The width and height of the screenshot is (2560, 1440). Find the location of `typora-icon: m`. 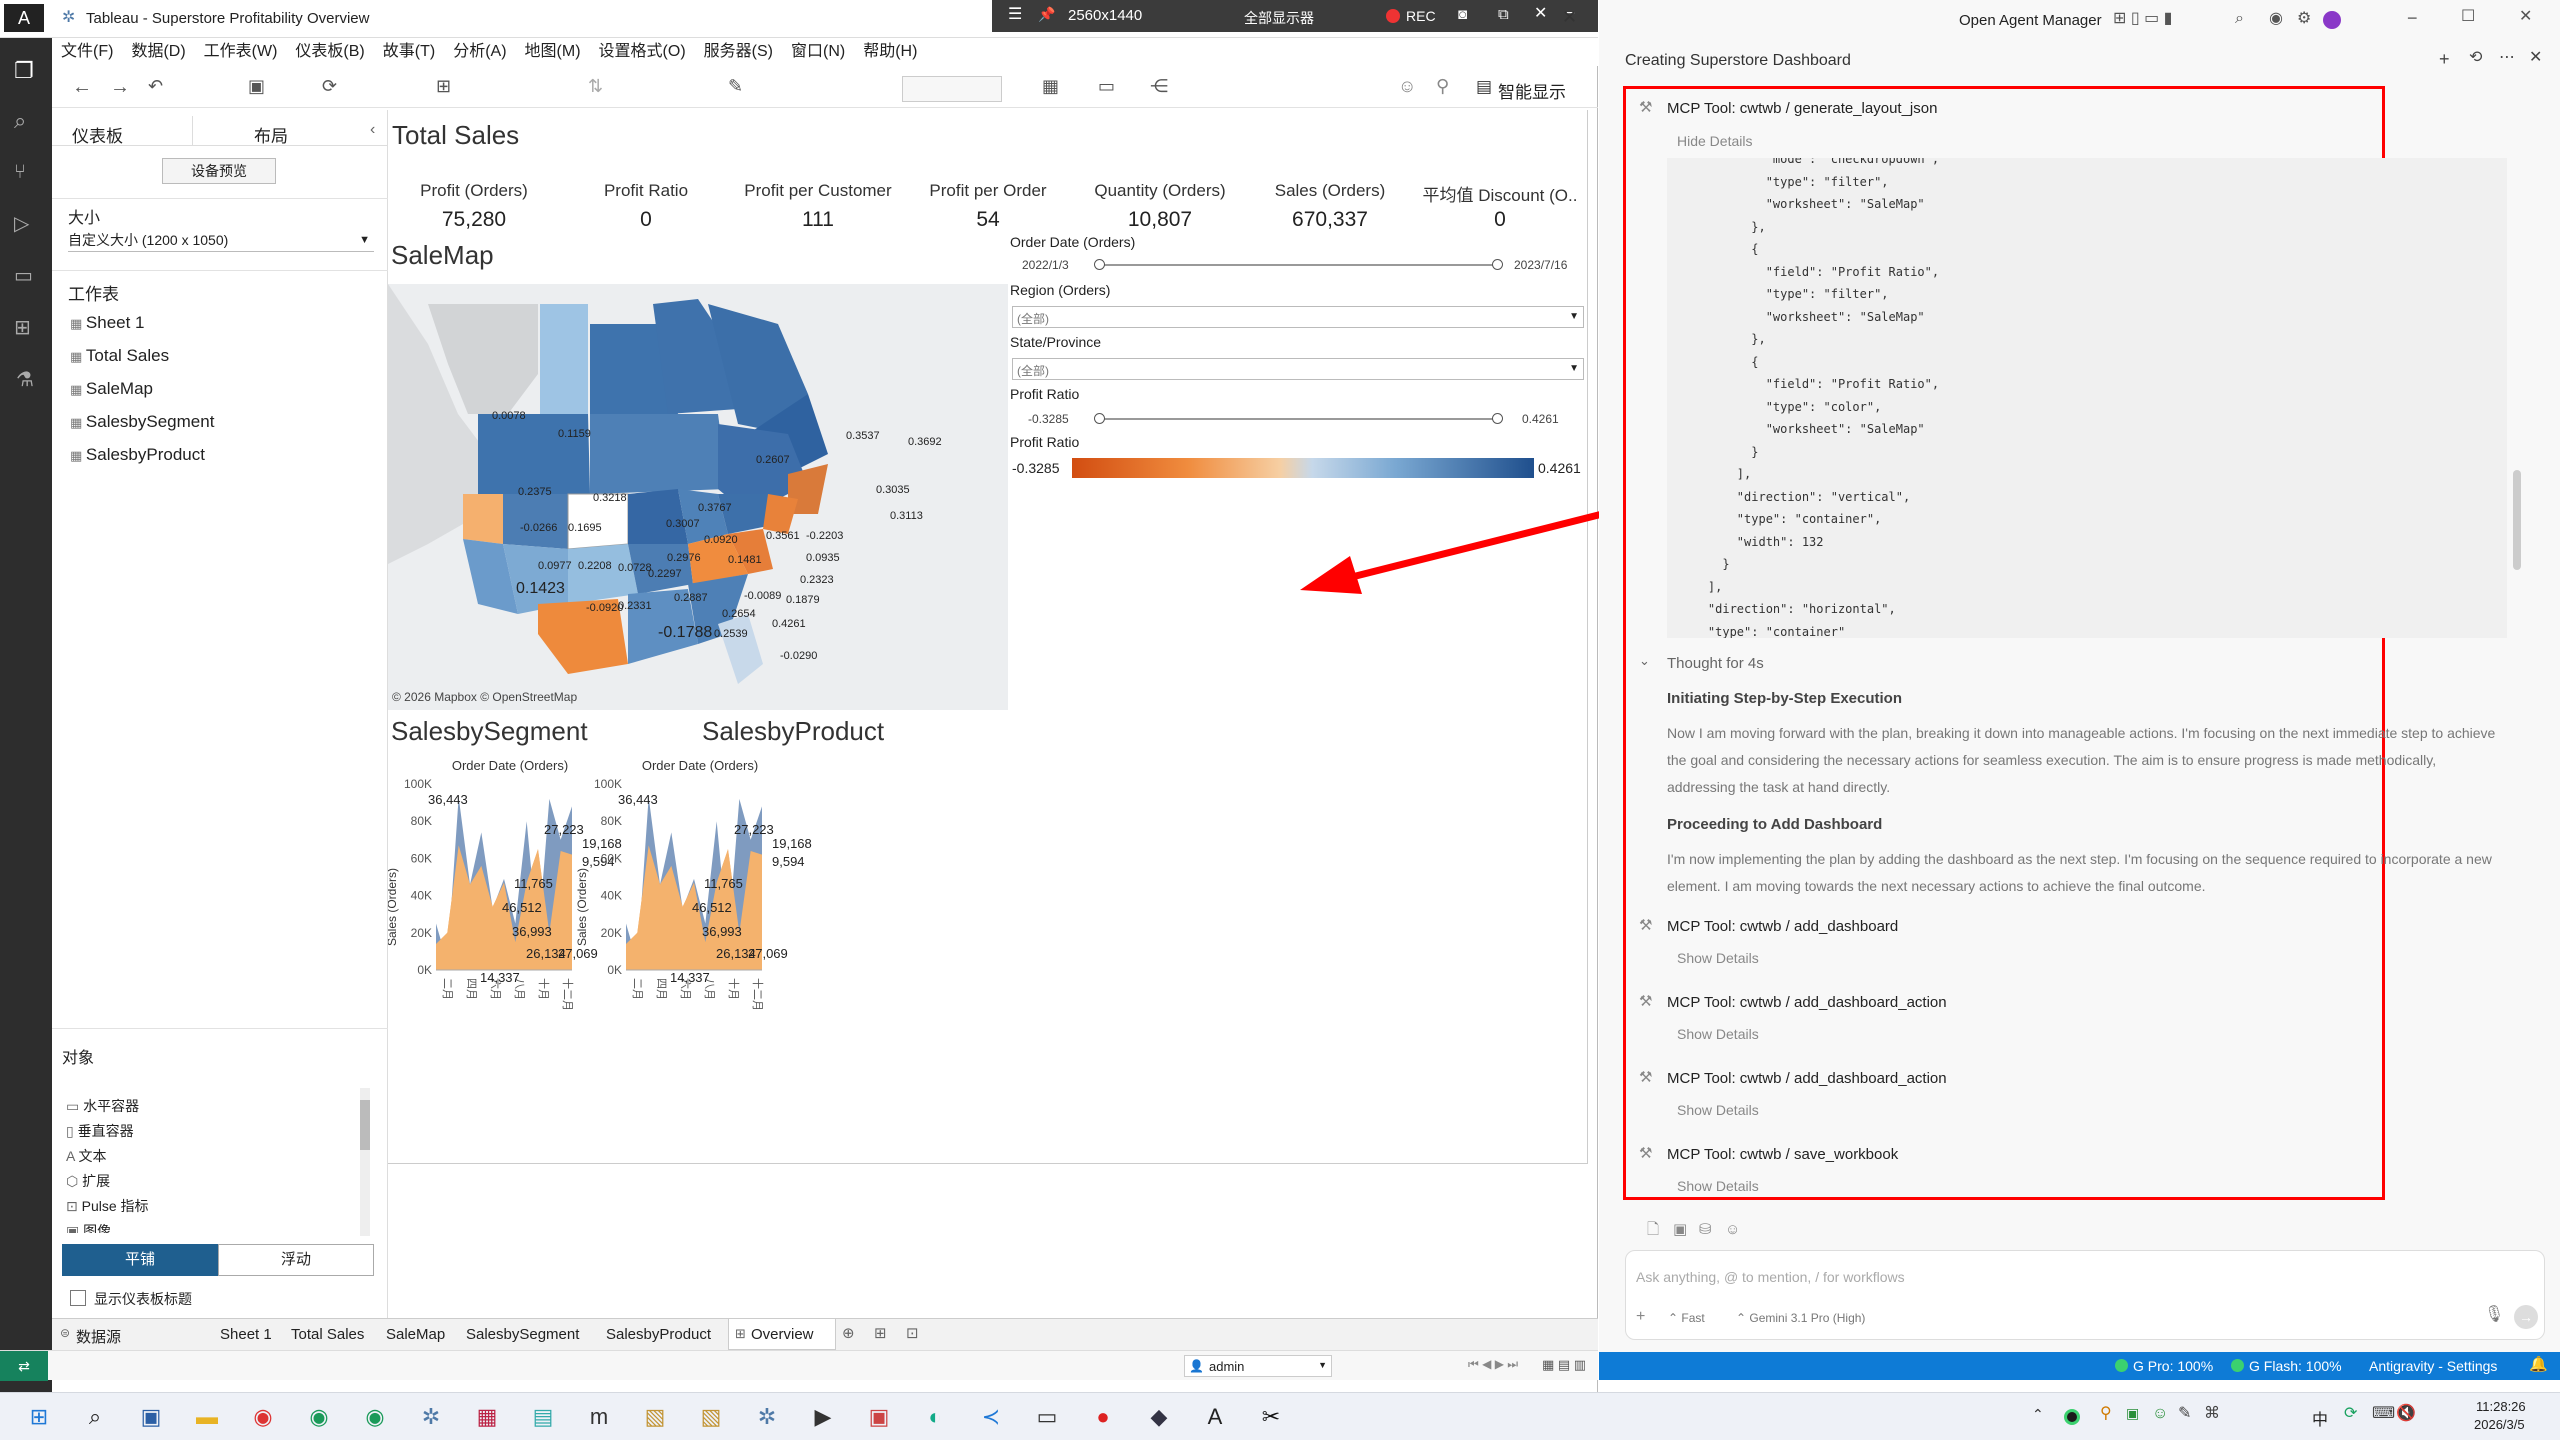

typora-icon: m is located at coordinates (599, 1417).